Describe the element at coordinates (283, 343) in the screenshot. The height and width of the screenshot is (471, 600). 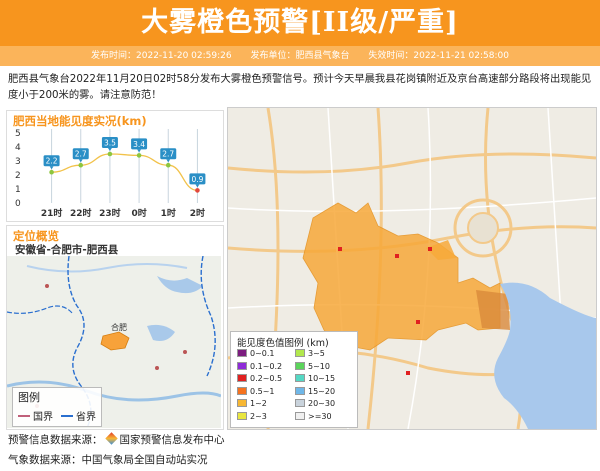
I see `visibility-legend-title: 能见度色值图例 (km)` at that location.